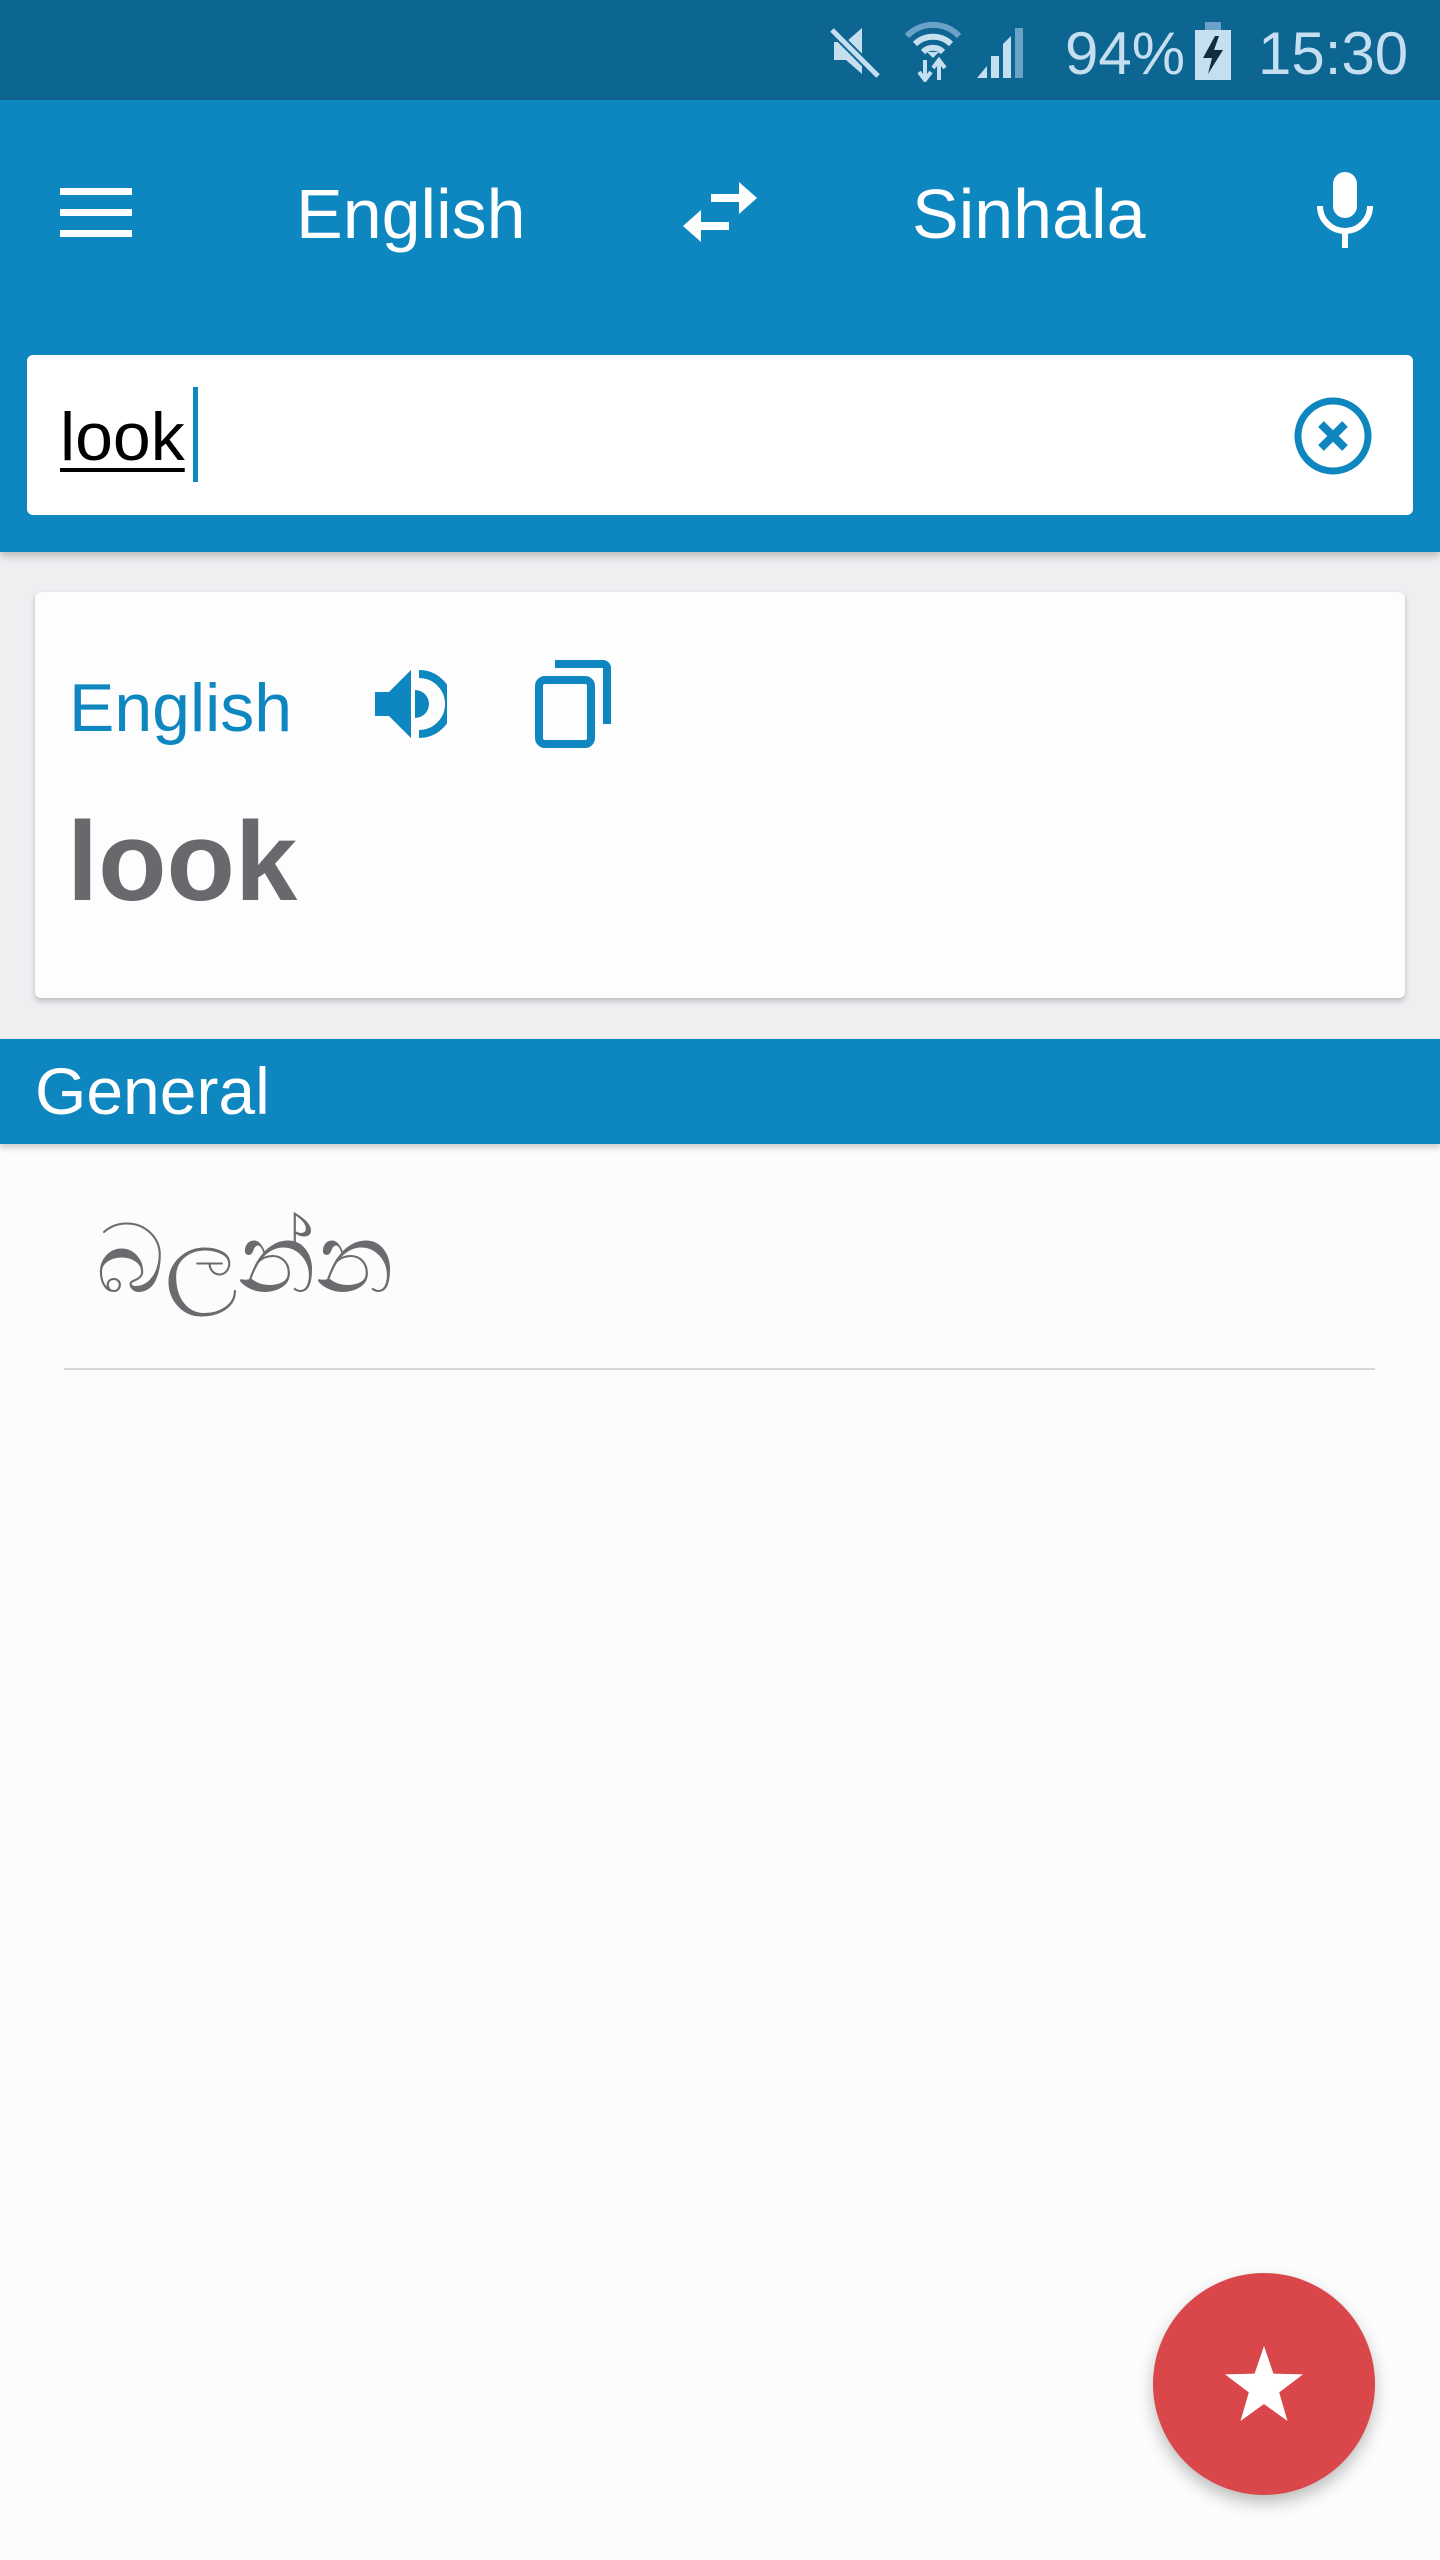 Image resolution: width=1440 pixels, height=2560 pixels. What do you see at coordinates (720, 212) in the screenshot?
I see `swap-languages-icon` at bounding box center [720, 212].